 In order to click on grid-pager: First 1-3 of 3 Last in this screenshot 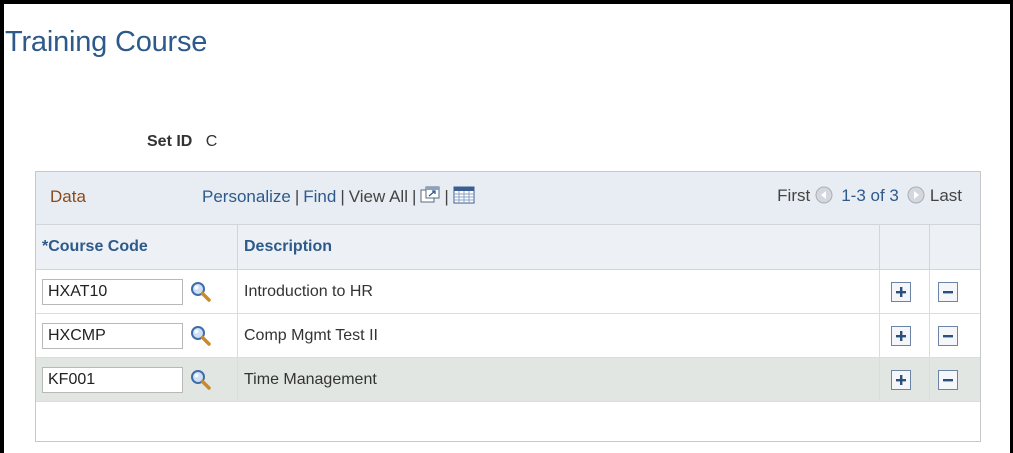, I will do `click(869, 196)`.